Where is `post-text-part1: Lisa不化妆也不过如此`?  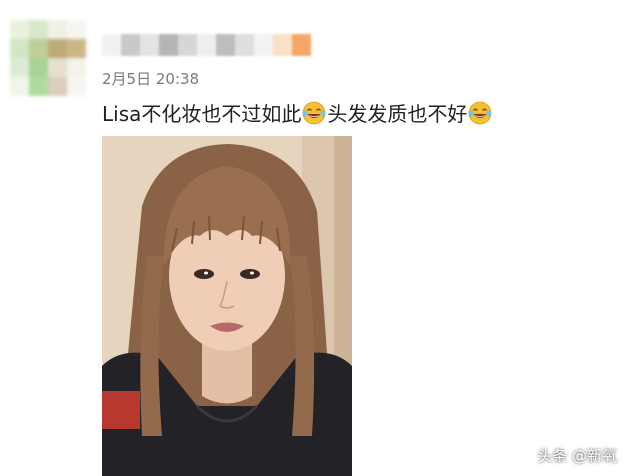
post-text-part1: Lisa不化妆也不过如此 is located at coordinates (202, 114).